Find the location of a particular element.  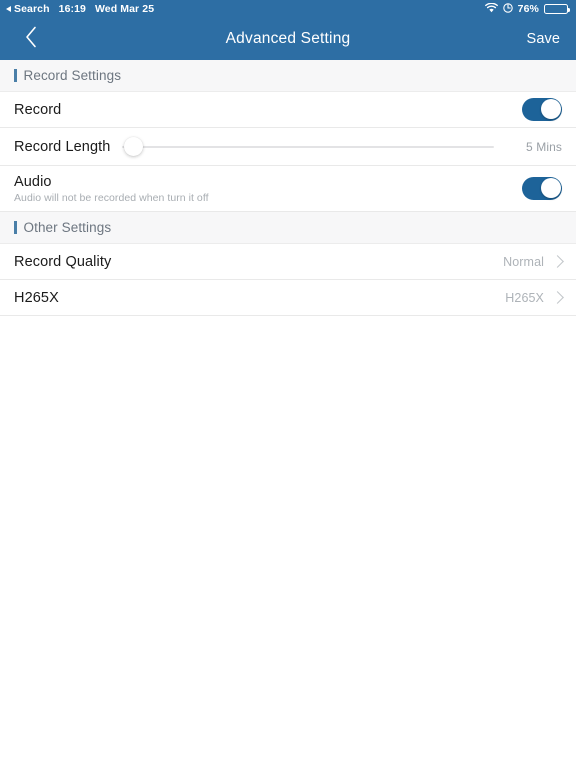

row-record-quality-right: Normal is located at coordinates (533, 261).